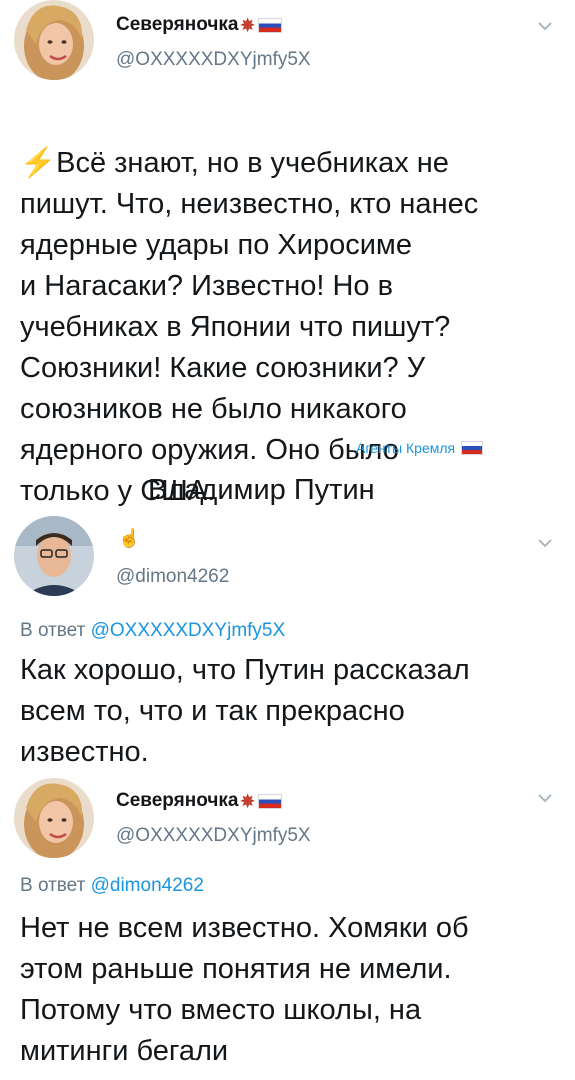 Image resolution: width=575 pixels, height=1080 pixels. Describe the element at coordinates (405, 448) in the screenshot. I see `agents-label: Агенты Кремля` at that location.